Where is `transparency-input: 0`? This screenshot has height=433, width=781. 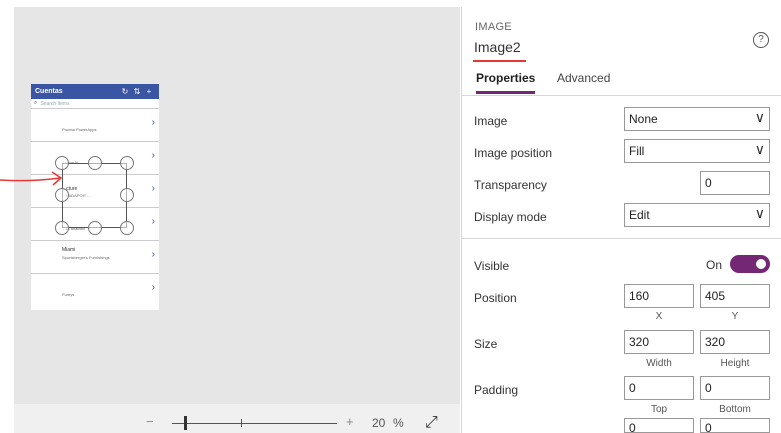 transparency-input: 0 is located at coordinates (735, 183).